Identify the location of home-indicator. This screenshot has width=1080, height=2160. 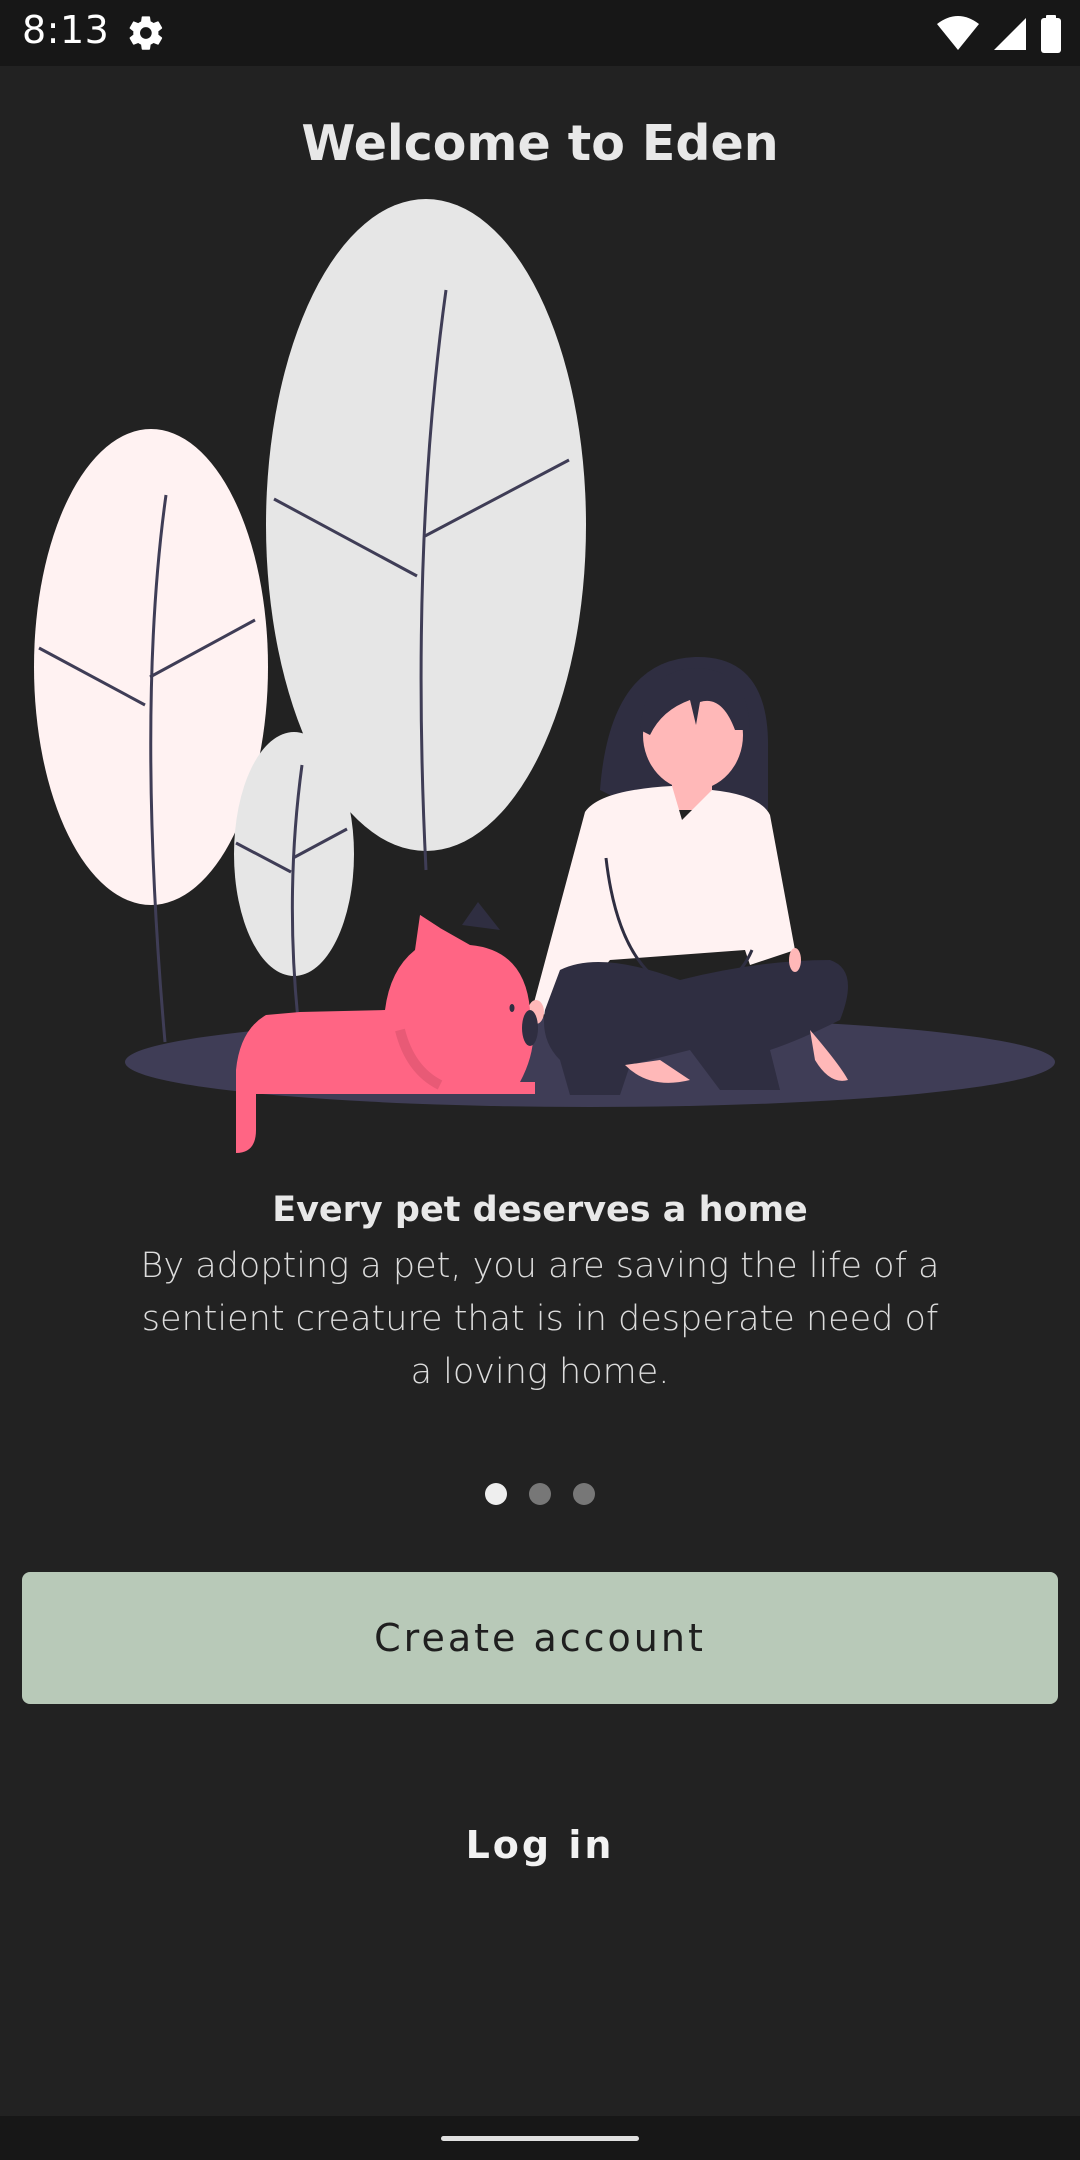
(540, 2138).